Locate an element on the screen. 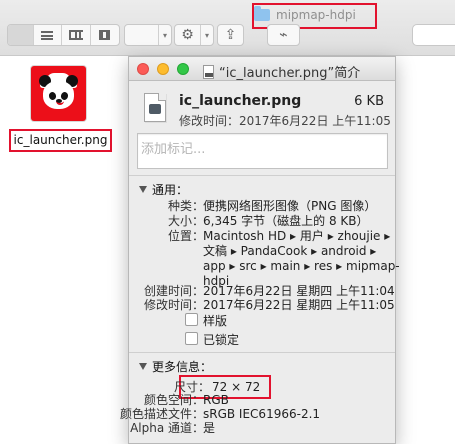  desktop-file-name: ic_launcher.png is located at coordinates (60, 140).